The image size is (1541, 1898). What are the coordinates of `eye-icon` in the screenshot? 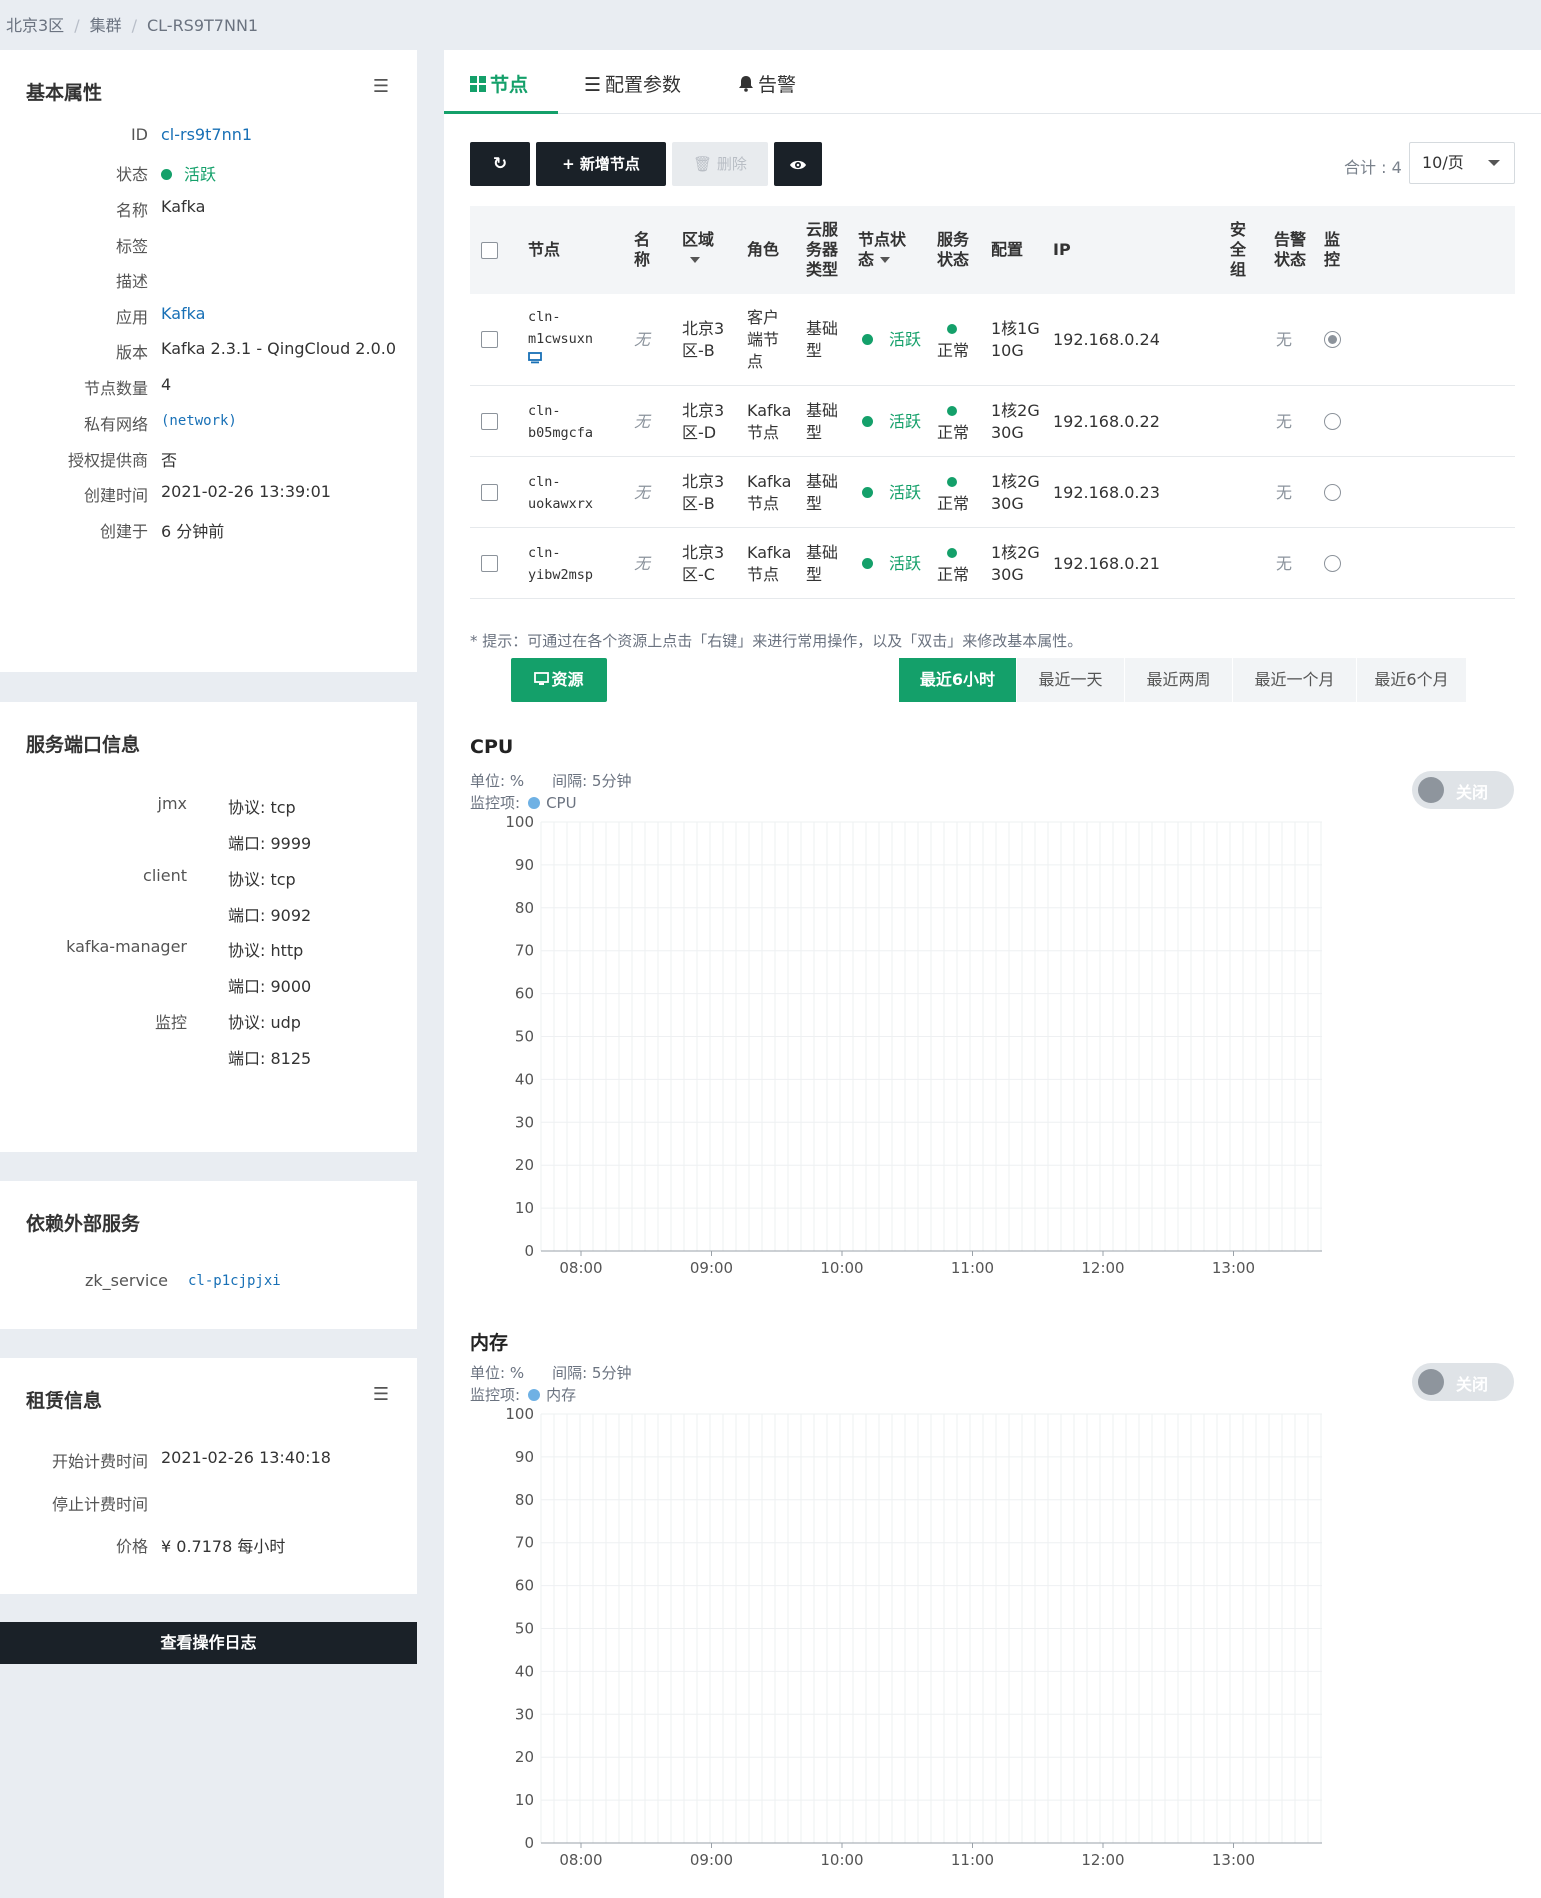 It's located at (798, 166).